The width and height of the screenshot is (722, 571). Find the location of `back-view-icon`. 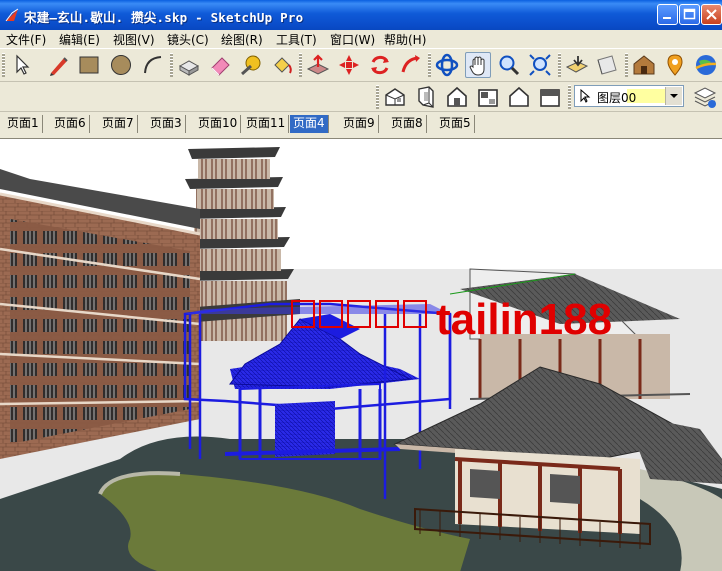

back-view-icon is located at coordinates (519, 97).